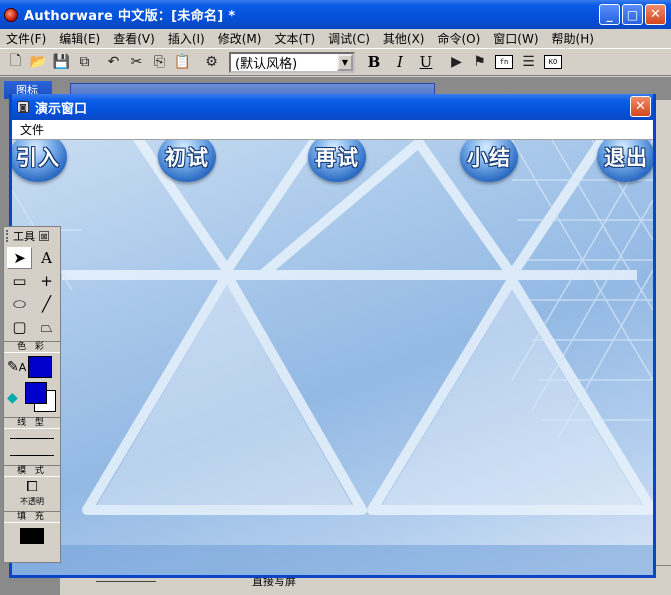 The height and width of the screenshot is (595, 671). I want to click on copy-icon: ⎘, so click(159, 62).